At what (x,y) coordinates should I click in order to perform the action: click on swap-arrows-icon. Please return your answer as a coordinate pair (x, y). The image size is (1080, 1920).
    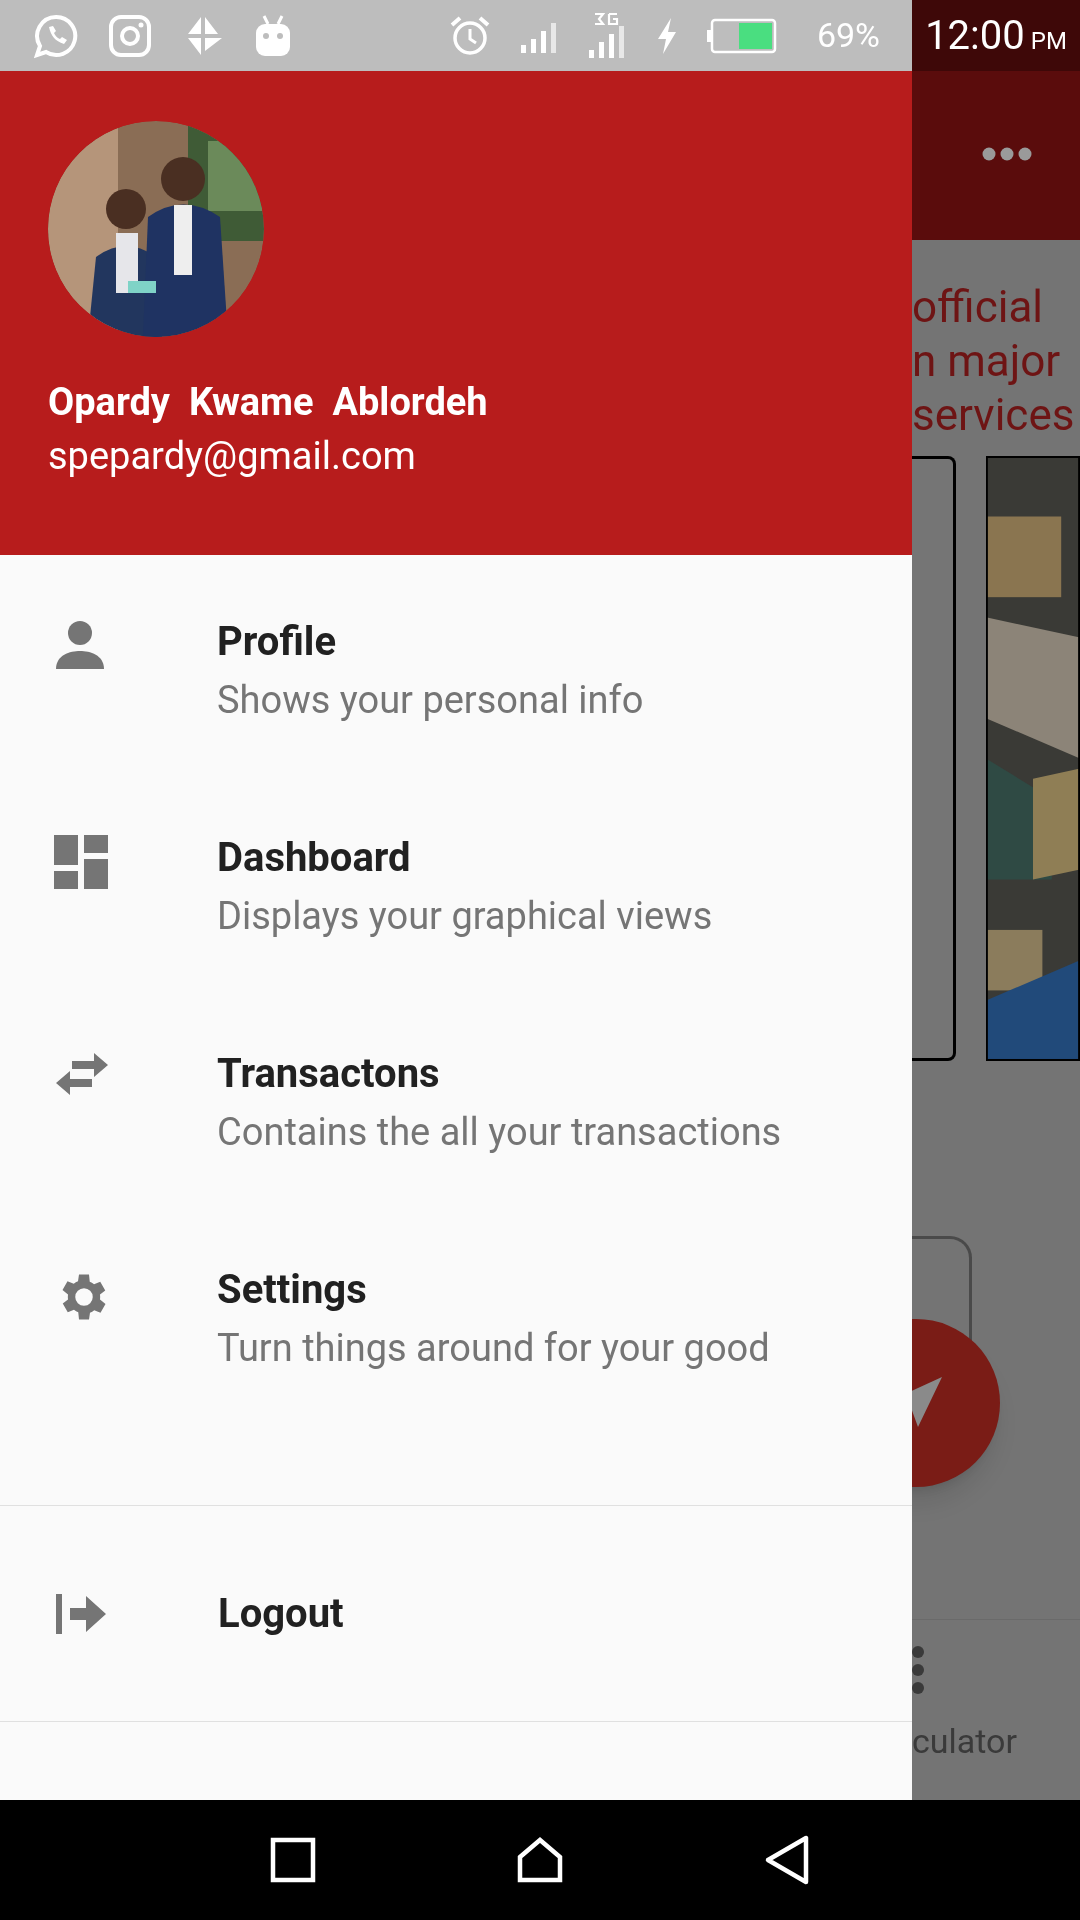
    Looking at the image, I should click on (82, 1074).